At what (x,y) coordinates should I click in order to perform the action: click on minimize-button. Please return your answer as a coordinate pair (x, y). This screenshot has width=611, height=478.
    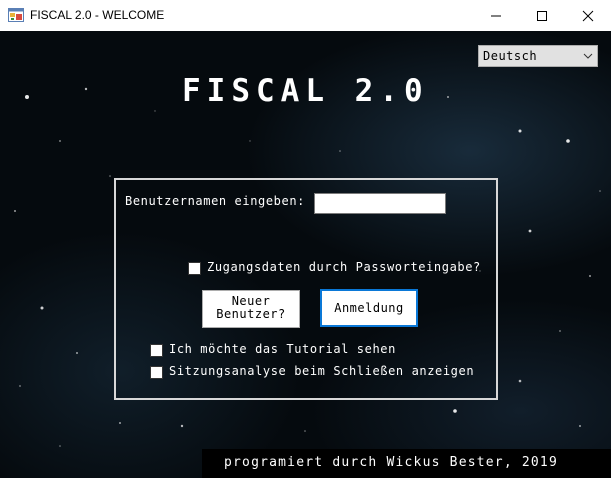
    Looking at the image, I should click on (496, 15).